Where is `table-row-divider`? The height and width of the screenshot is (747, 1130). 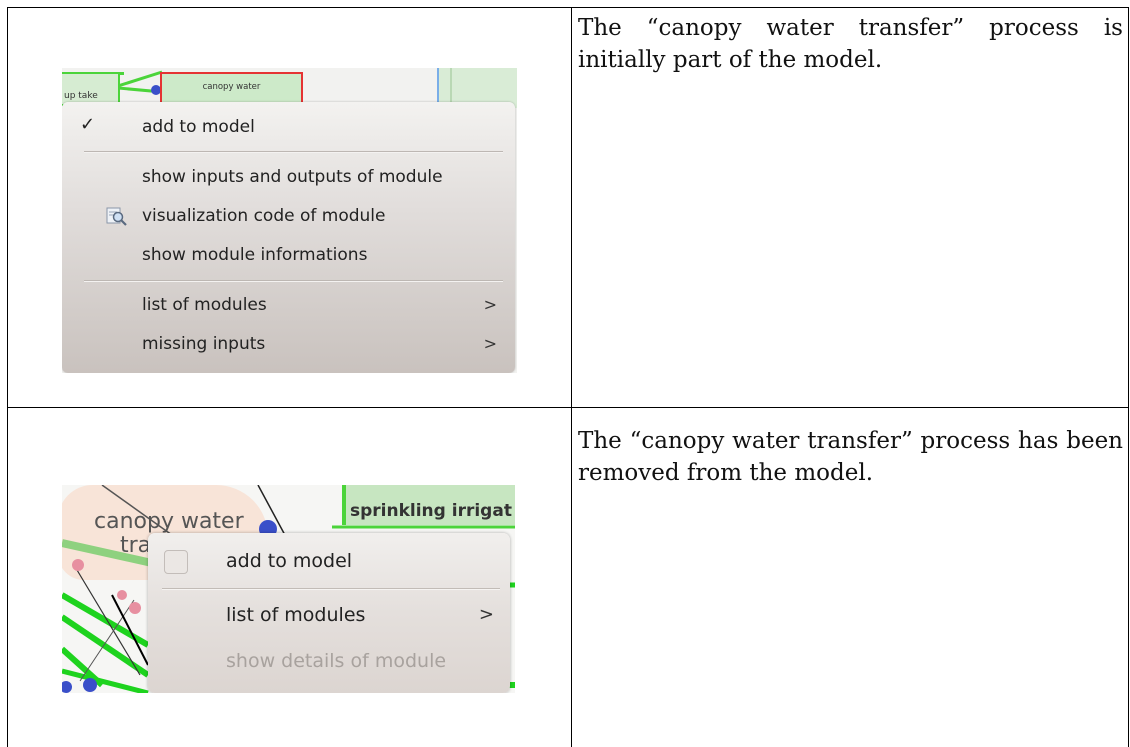 table-row-divider is located at coordinates (568, 407).